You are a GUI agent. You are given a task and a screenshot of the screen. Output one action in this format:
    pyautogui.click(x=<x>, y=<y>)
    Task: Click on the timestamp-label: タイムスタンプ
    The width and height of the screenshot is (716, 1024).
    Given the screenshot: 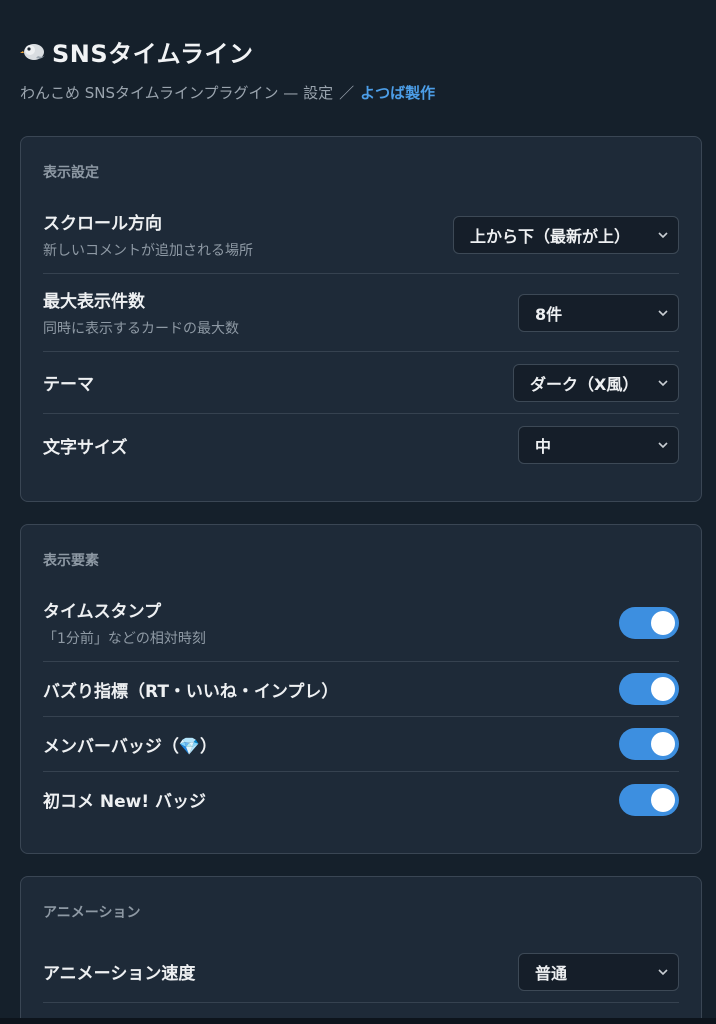 What is the action you would take?
    pyautogui.click(x=102, y=612)
    